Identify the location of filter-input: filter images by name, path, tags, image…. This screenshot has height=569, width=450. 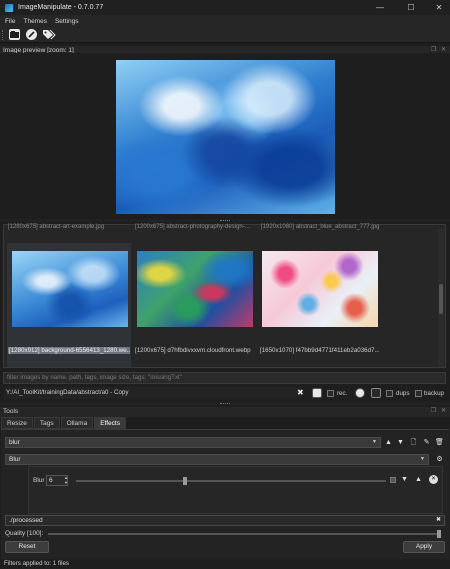
(224, 378).